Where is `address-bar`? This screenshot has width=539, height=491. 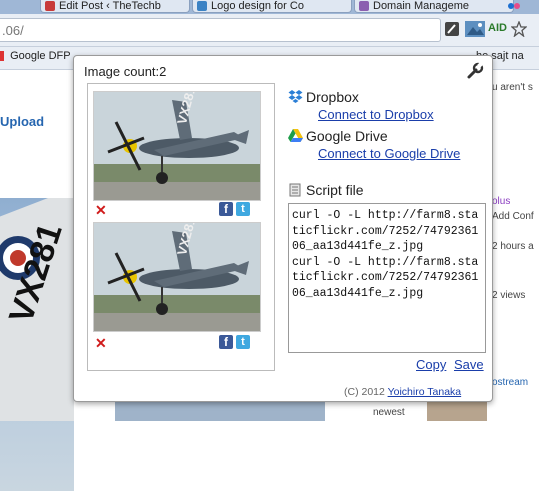 address-bar is located at coordinates (220, 30).